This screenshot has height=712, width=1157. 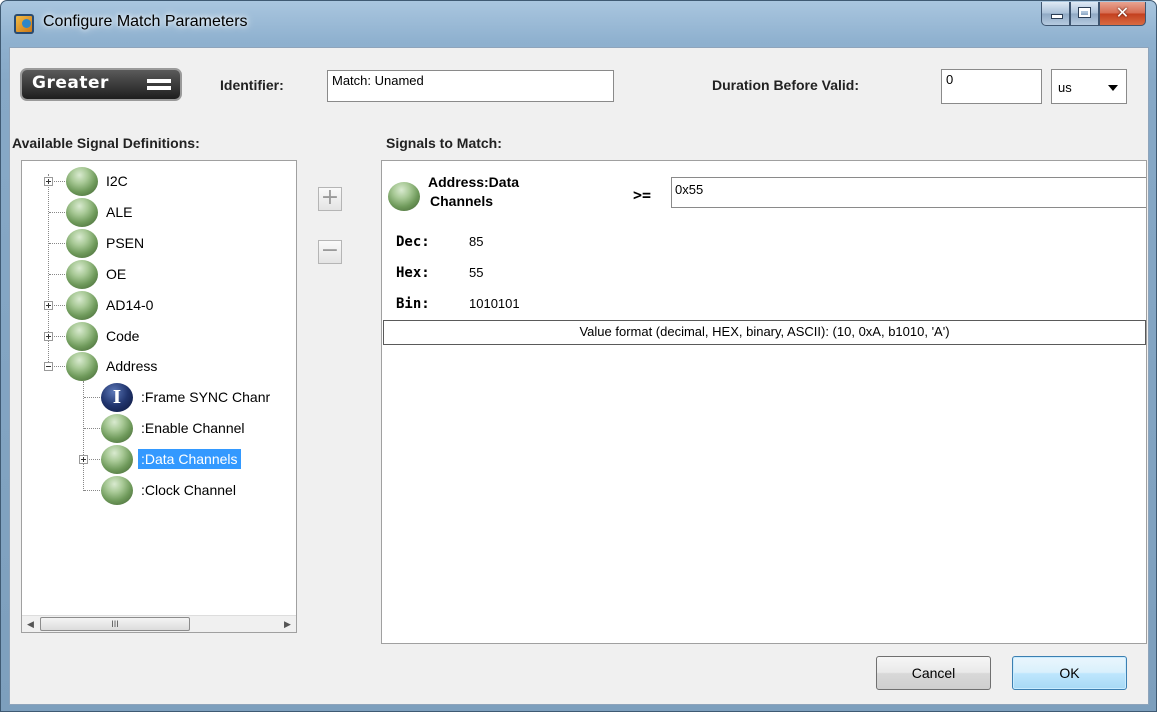 What do you see at coordinates (119, 212) in the screenshot?
I see `tree-item-label: ALE` at bounding box center [119, 212].